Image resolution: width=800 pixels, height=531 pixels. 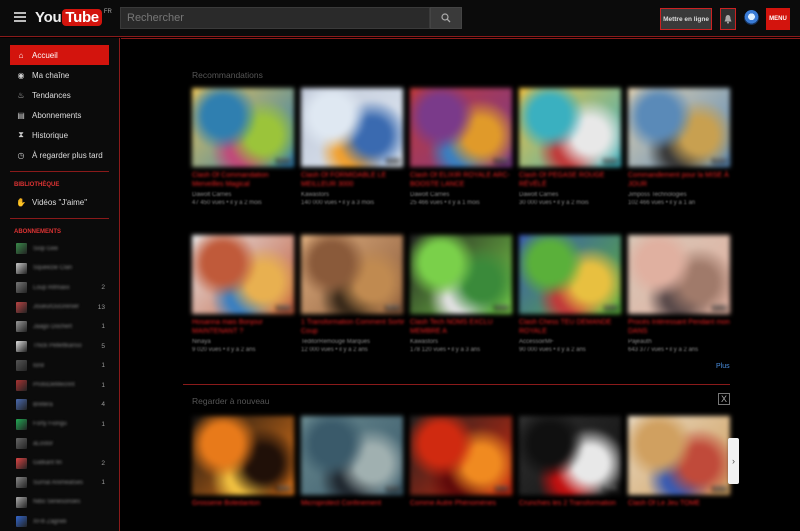 What do you see at coordinates (231, 401) in the screenshot?
I see `rewatch-title: Regarder à nouveau` at bounding box center [231, 401].